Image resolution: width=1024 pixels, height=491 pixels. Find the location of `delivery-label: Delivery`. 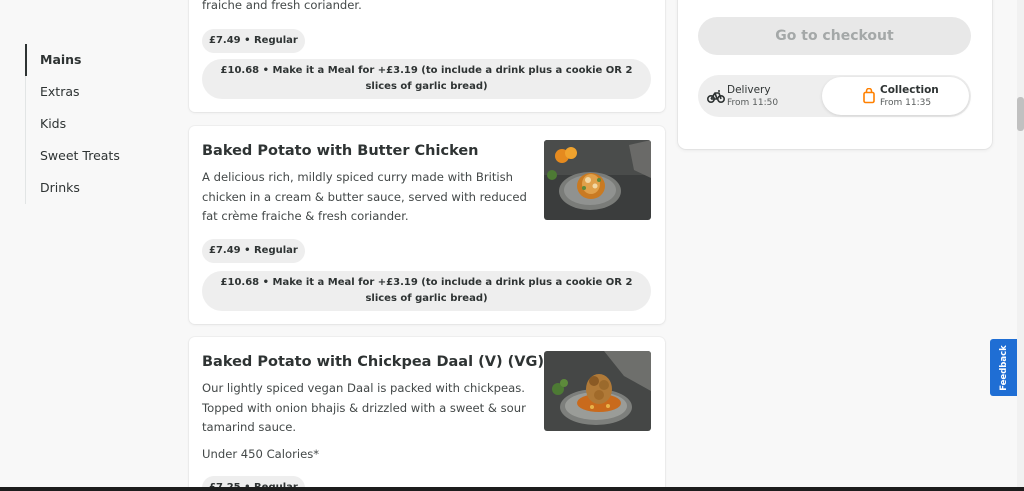

delivery-label: Delivery is located at coordinates (749, 90).